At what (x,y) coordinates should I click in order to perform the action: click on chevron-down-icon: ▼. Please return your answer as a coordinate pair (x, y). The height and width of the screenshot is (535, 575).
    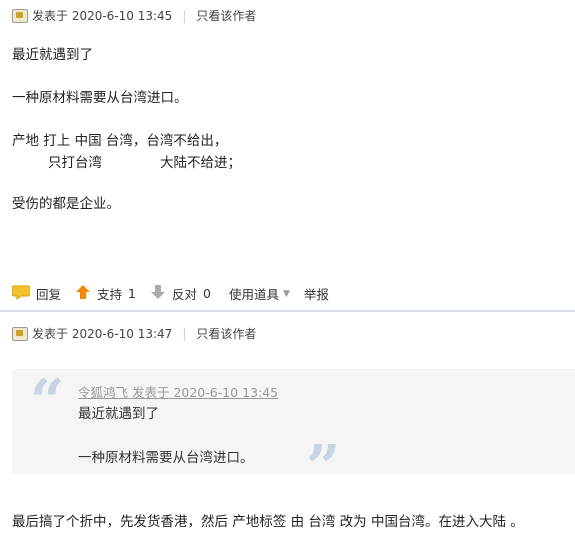
    Looking at the image, I should click on (286, 294).